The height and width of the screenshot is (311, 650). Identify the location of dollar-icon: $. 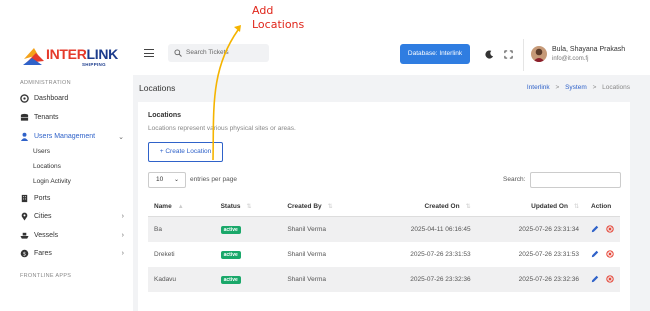
(24, 253).